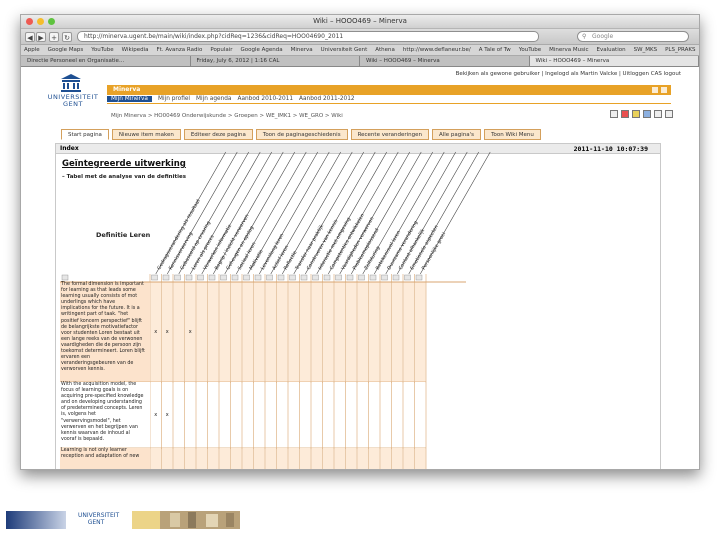 This screenshot has height=540, width=720. What do you see at coordinates (625, 114) in the screenshot?
I see `delete-icon` at bounding box center [625, 114].